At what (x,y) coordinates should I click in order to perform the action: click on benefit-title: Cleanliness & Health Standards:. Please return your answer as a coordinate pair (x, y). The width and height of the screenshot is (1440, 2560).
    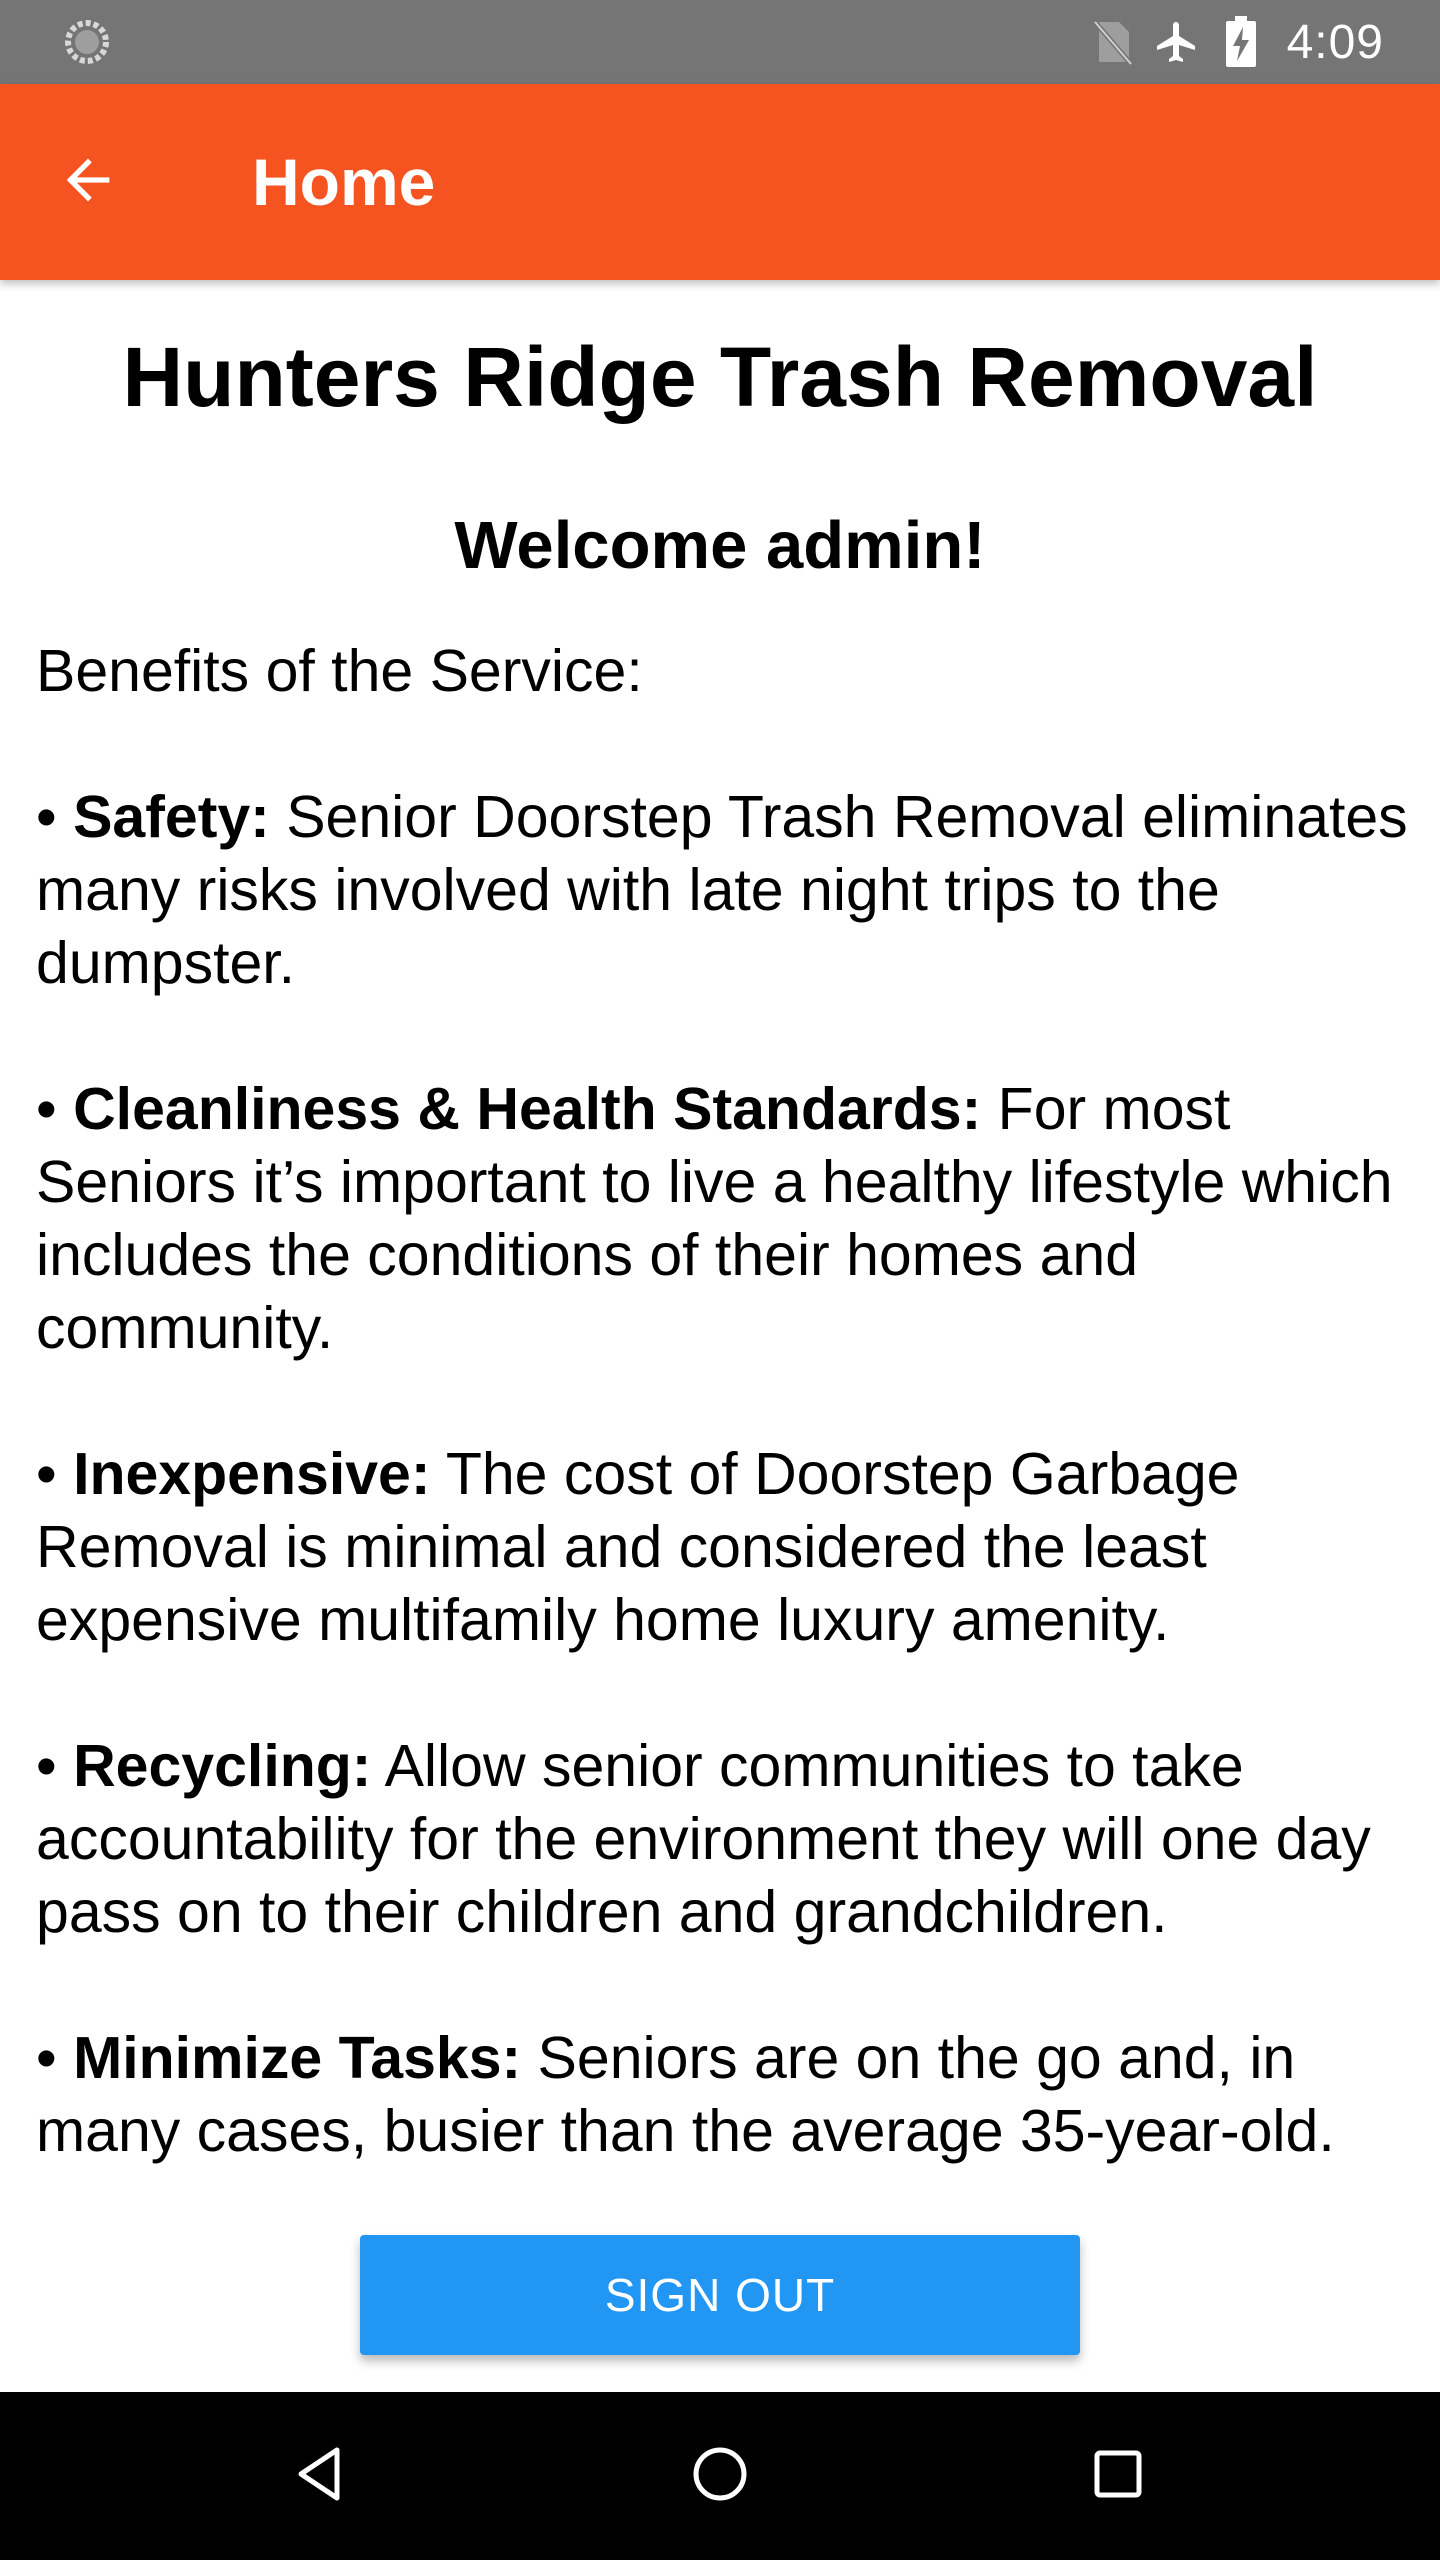
    Looking at the image, I should click on (527, 1109).